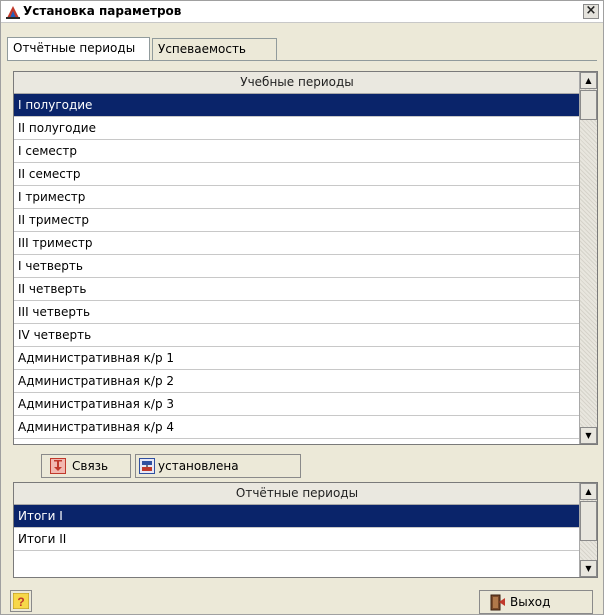 The width and height of the screenshot is (604, 615). What do you see at coordinates (297, 151) in the screenshot?
I see `list-item: I семестр` at bounding box center [297, 151].